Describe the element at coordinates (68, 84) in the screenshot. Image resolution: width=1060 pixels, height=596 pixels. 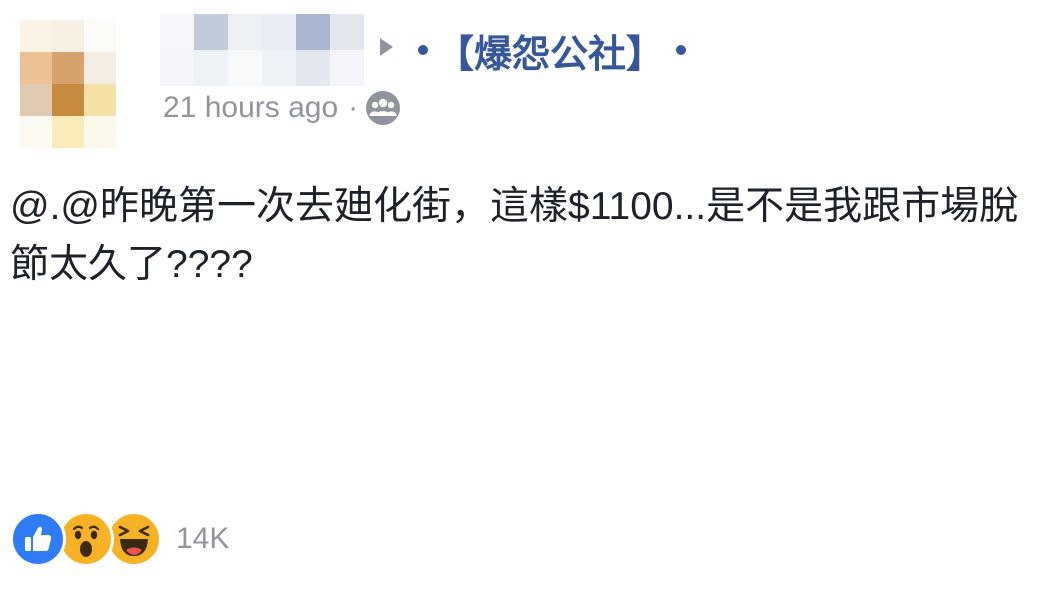
I see `avatar` at that location.